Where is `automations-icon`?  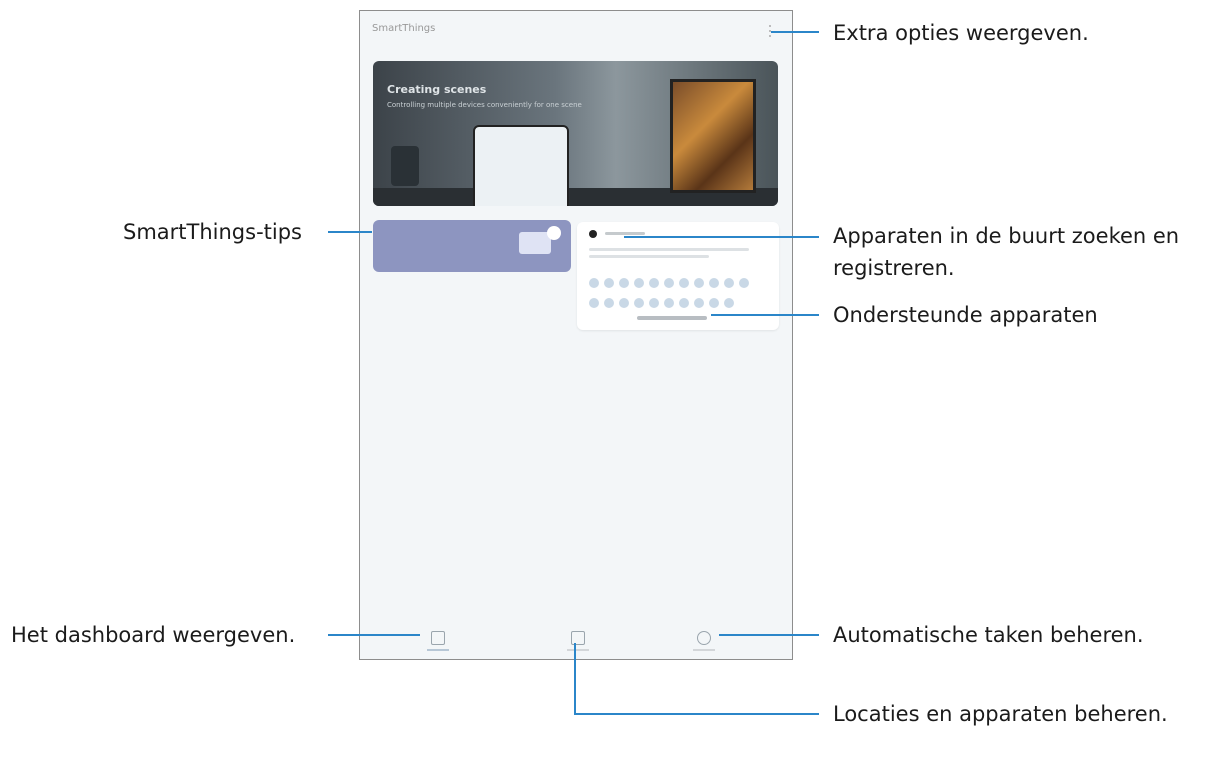
automations-icon is located at coordinates (704, 638).